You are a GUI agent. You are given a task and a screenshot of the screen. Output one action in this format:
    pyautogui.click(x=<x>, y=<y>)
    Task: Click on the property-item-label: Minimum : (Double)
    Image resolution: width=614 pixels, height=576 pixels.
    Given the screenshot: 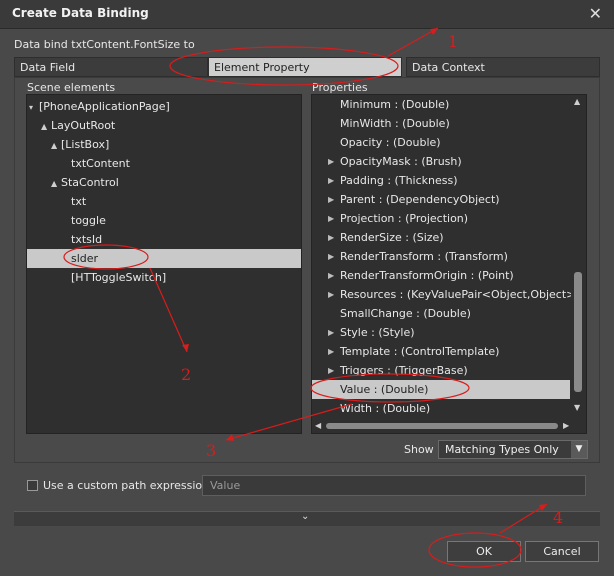 What is the action you would take?
    pyautogui.click(x=395, y=104)
    